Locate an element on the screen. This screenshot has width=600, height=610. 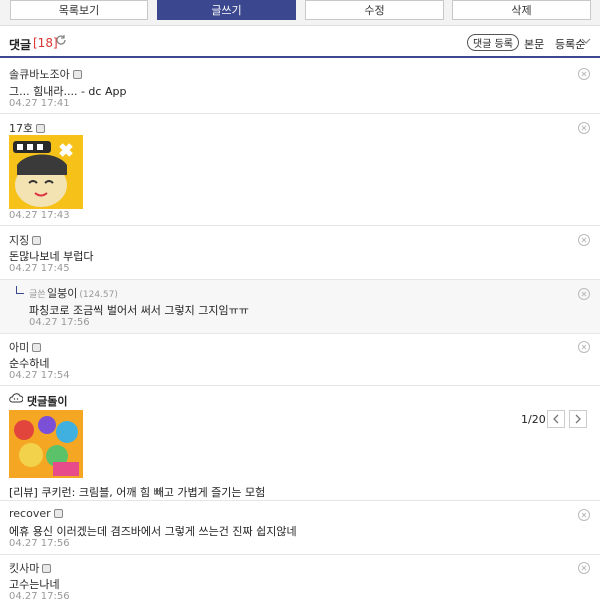
chevron-right-icon is located at coordinates (578, 419).